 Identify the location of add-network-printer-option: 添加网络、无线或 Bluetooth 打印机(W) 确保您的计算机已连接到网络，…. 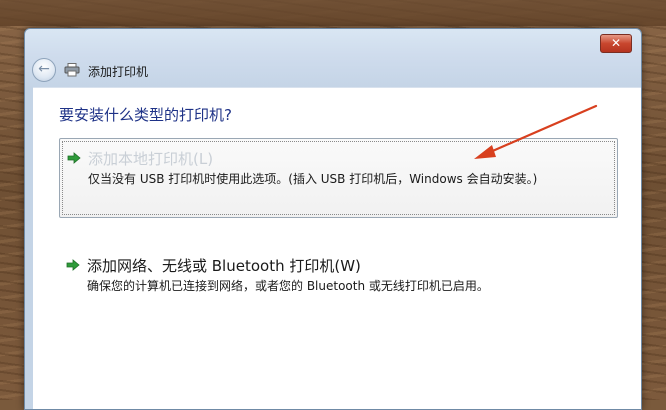
(337, 274).